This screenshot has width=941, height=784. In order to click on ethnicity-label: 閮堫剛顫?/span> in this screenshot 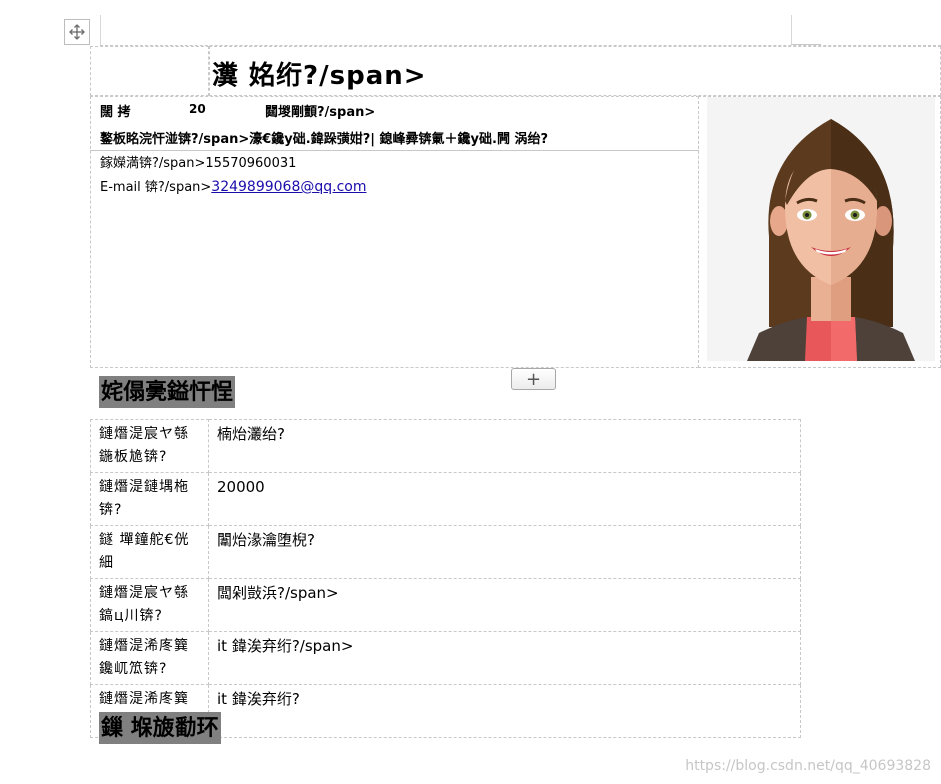, I will do `click(320, 112)`.